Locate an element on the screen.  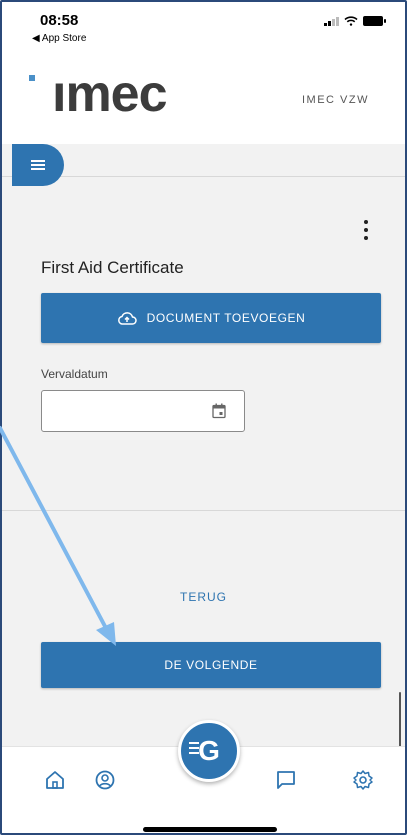
profile-icon is located at coordinates (105, 780).